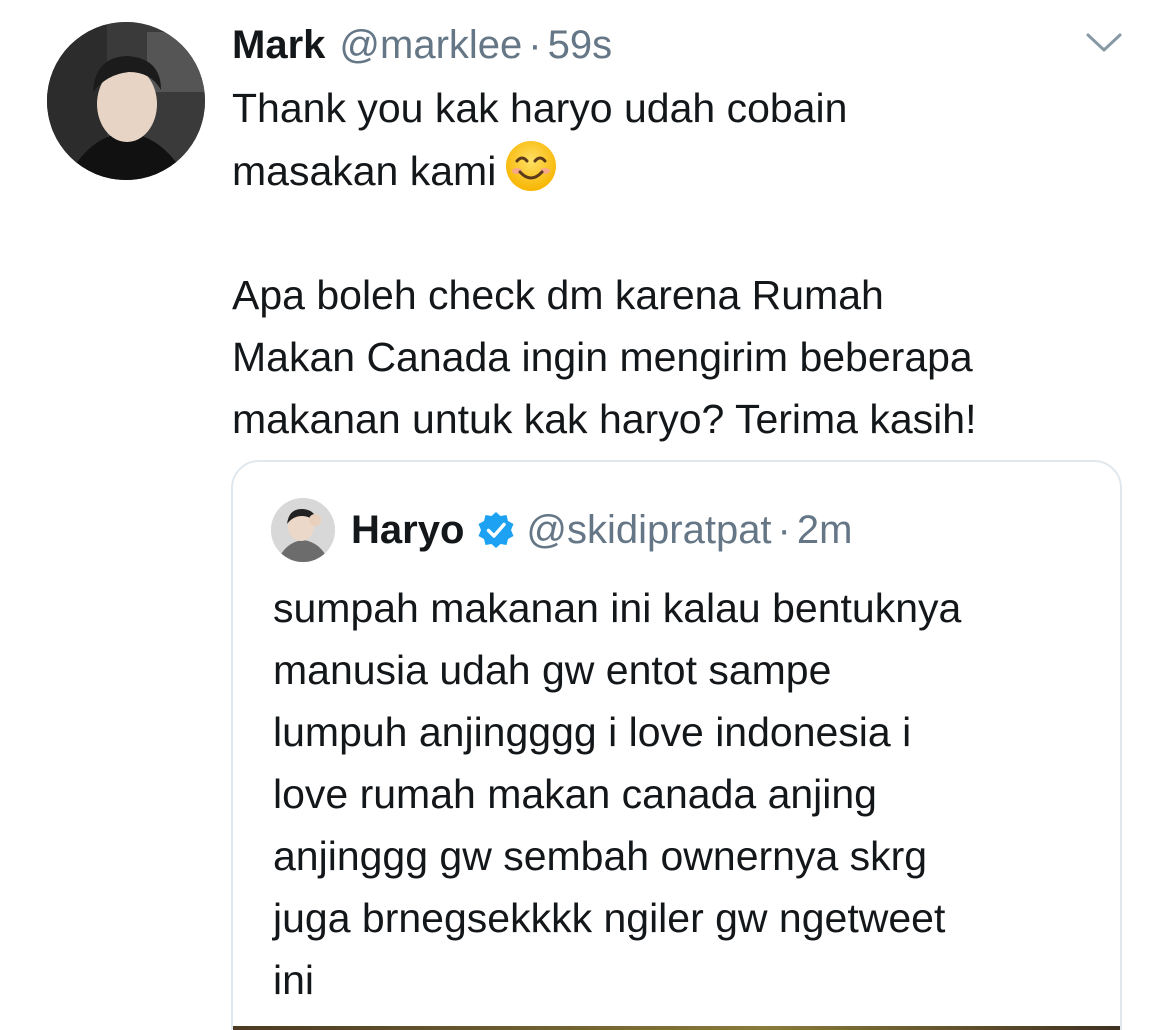 The width and height of the screenshot is (1170, 1030). Describe the element at coordinates (278, 45) in the screenshot. I see `author-name: Mark` at that location.